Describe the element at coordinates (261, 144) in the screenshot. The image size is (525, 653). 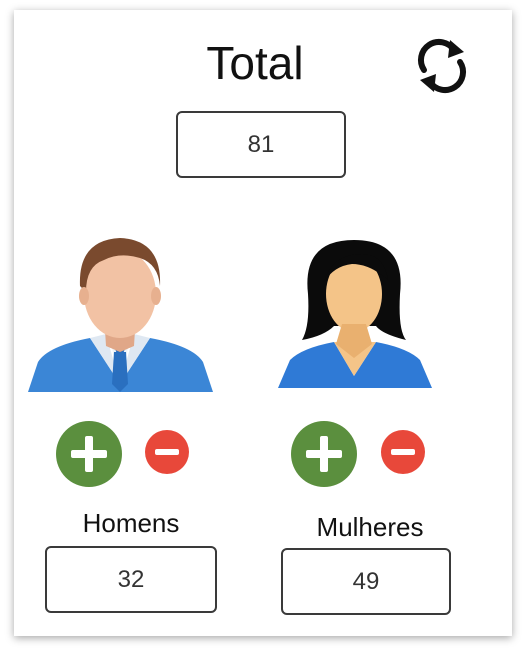
I see `total-value: 81` at that location.